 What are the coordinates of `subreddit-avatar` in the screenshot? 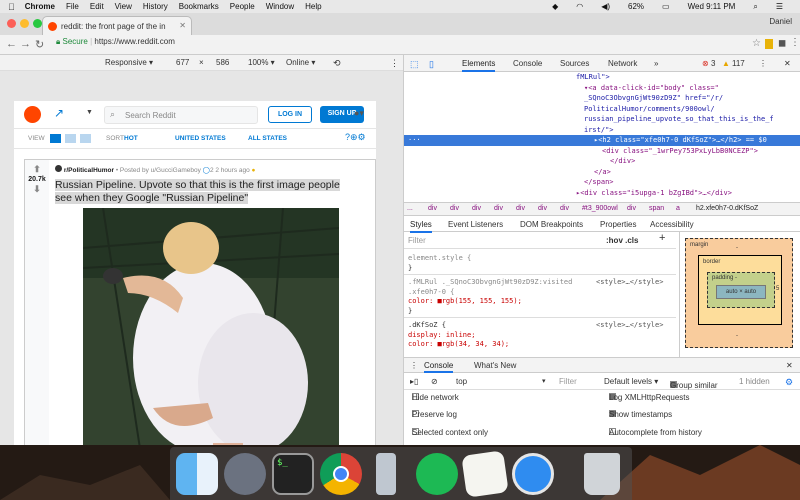 It's located at (58, 168).